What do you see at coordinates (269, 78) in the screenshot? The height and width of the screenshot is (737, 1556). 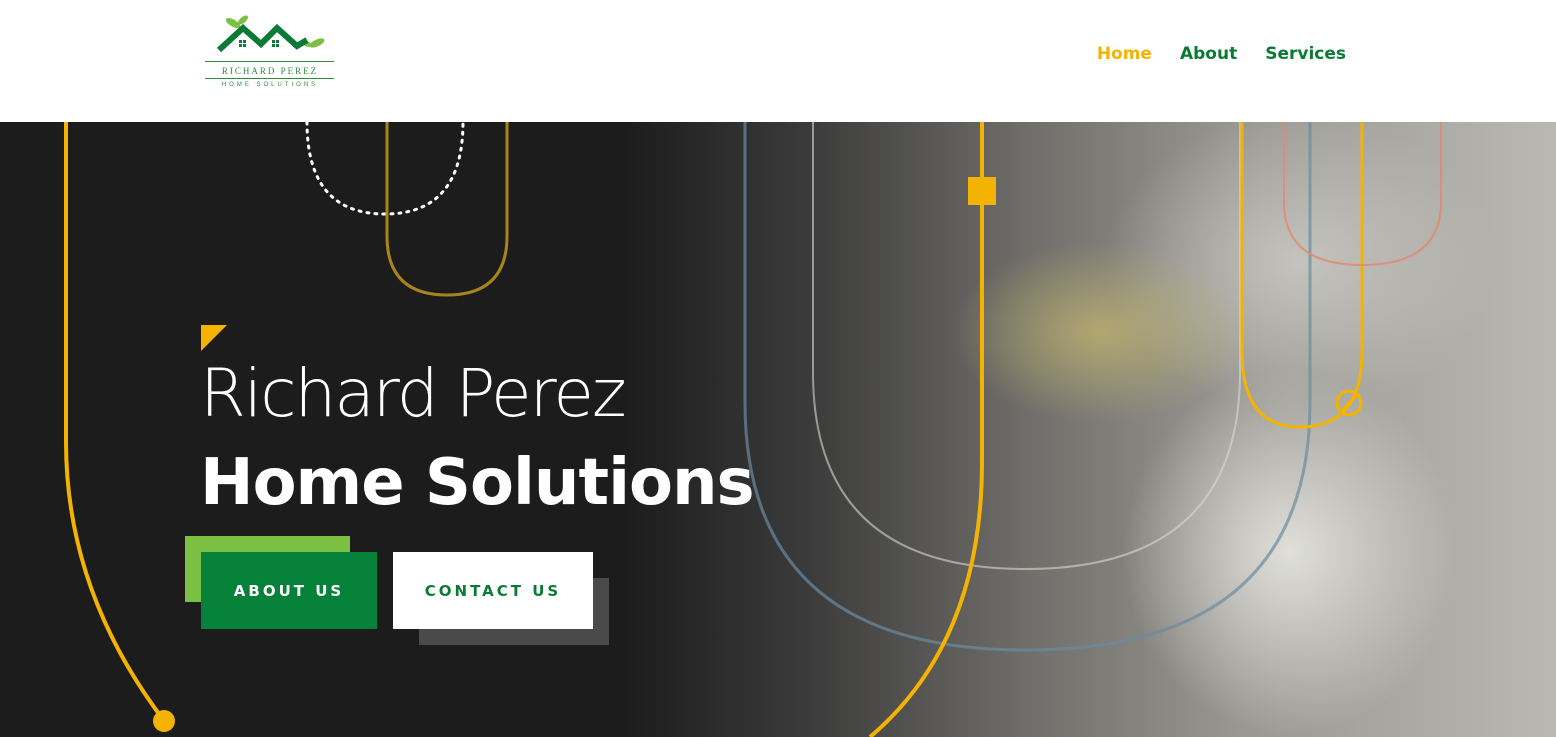 I see `logo-rule-bottom` at bounding box center [269, 78].